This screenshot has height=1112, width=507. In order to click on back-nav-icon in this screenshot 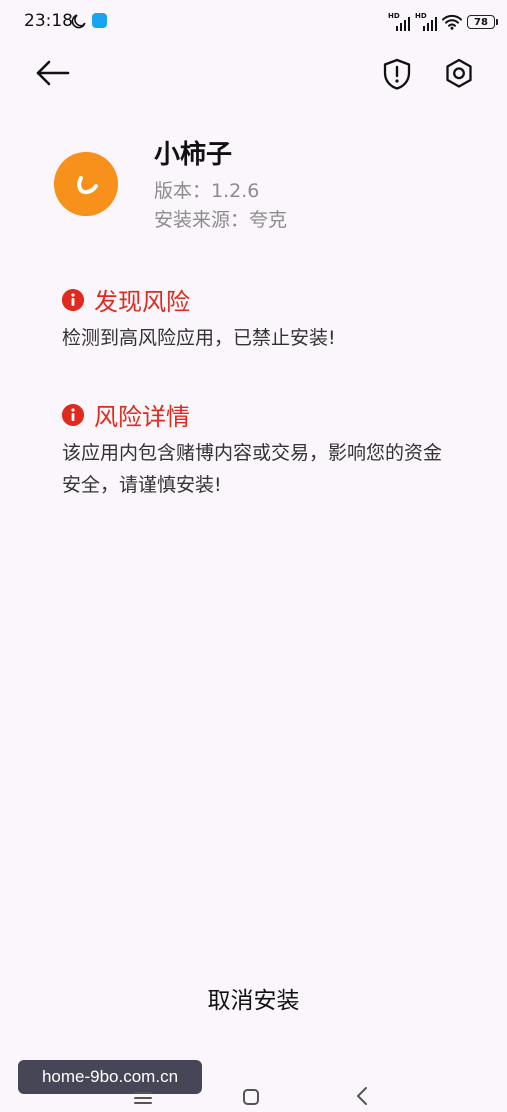, I will do `click(362, 1096)`.